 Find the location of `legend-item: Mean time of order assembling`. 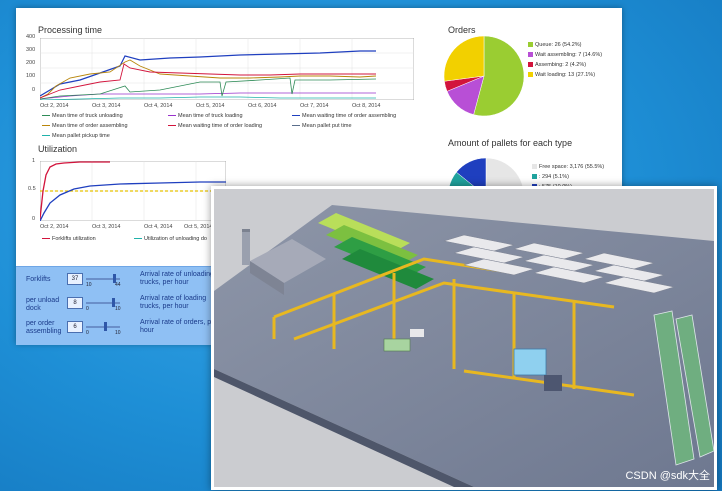

legend-item: Mean time of order assembling is located at coordinates (85, 126).